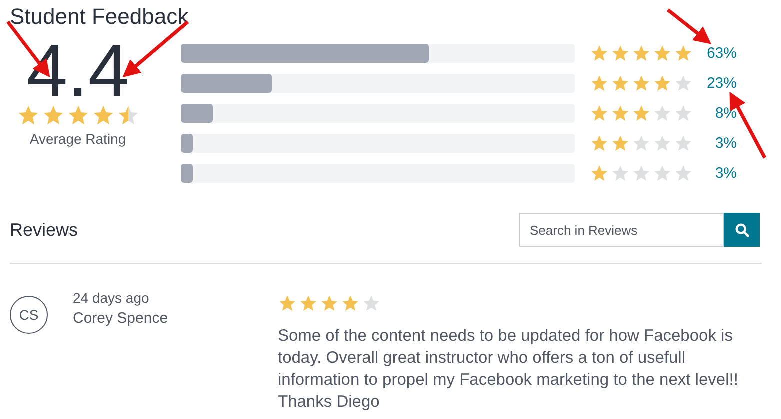  What do you see at coordinates (715, 113) in the screenshot?
I see `percent-link: 8%` at bounding box center [715, 113].